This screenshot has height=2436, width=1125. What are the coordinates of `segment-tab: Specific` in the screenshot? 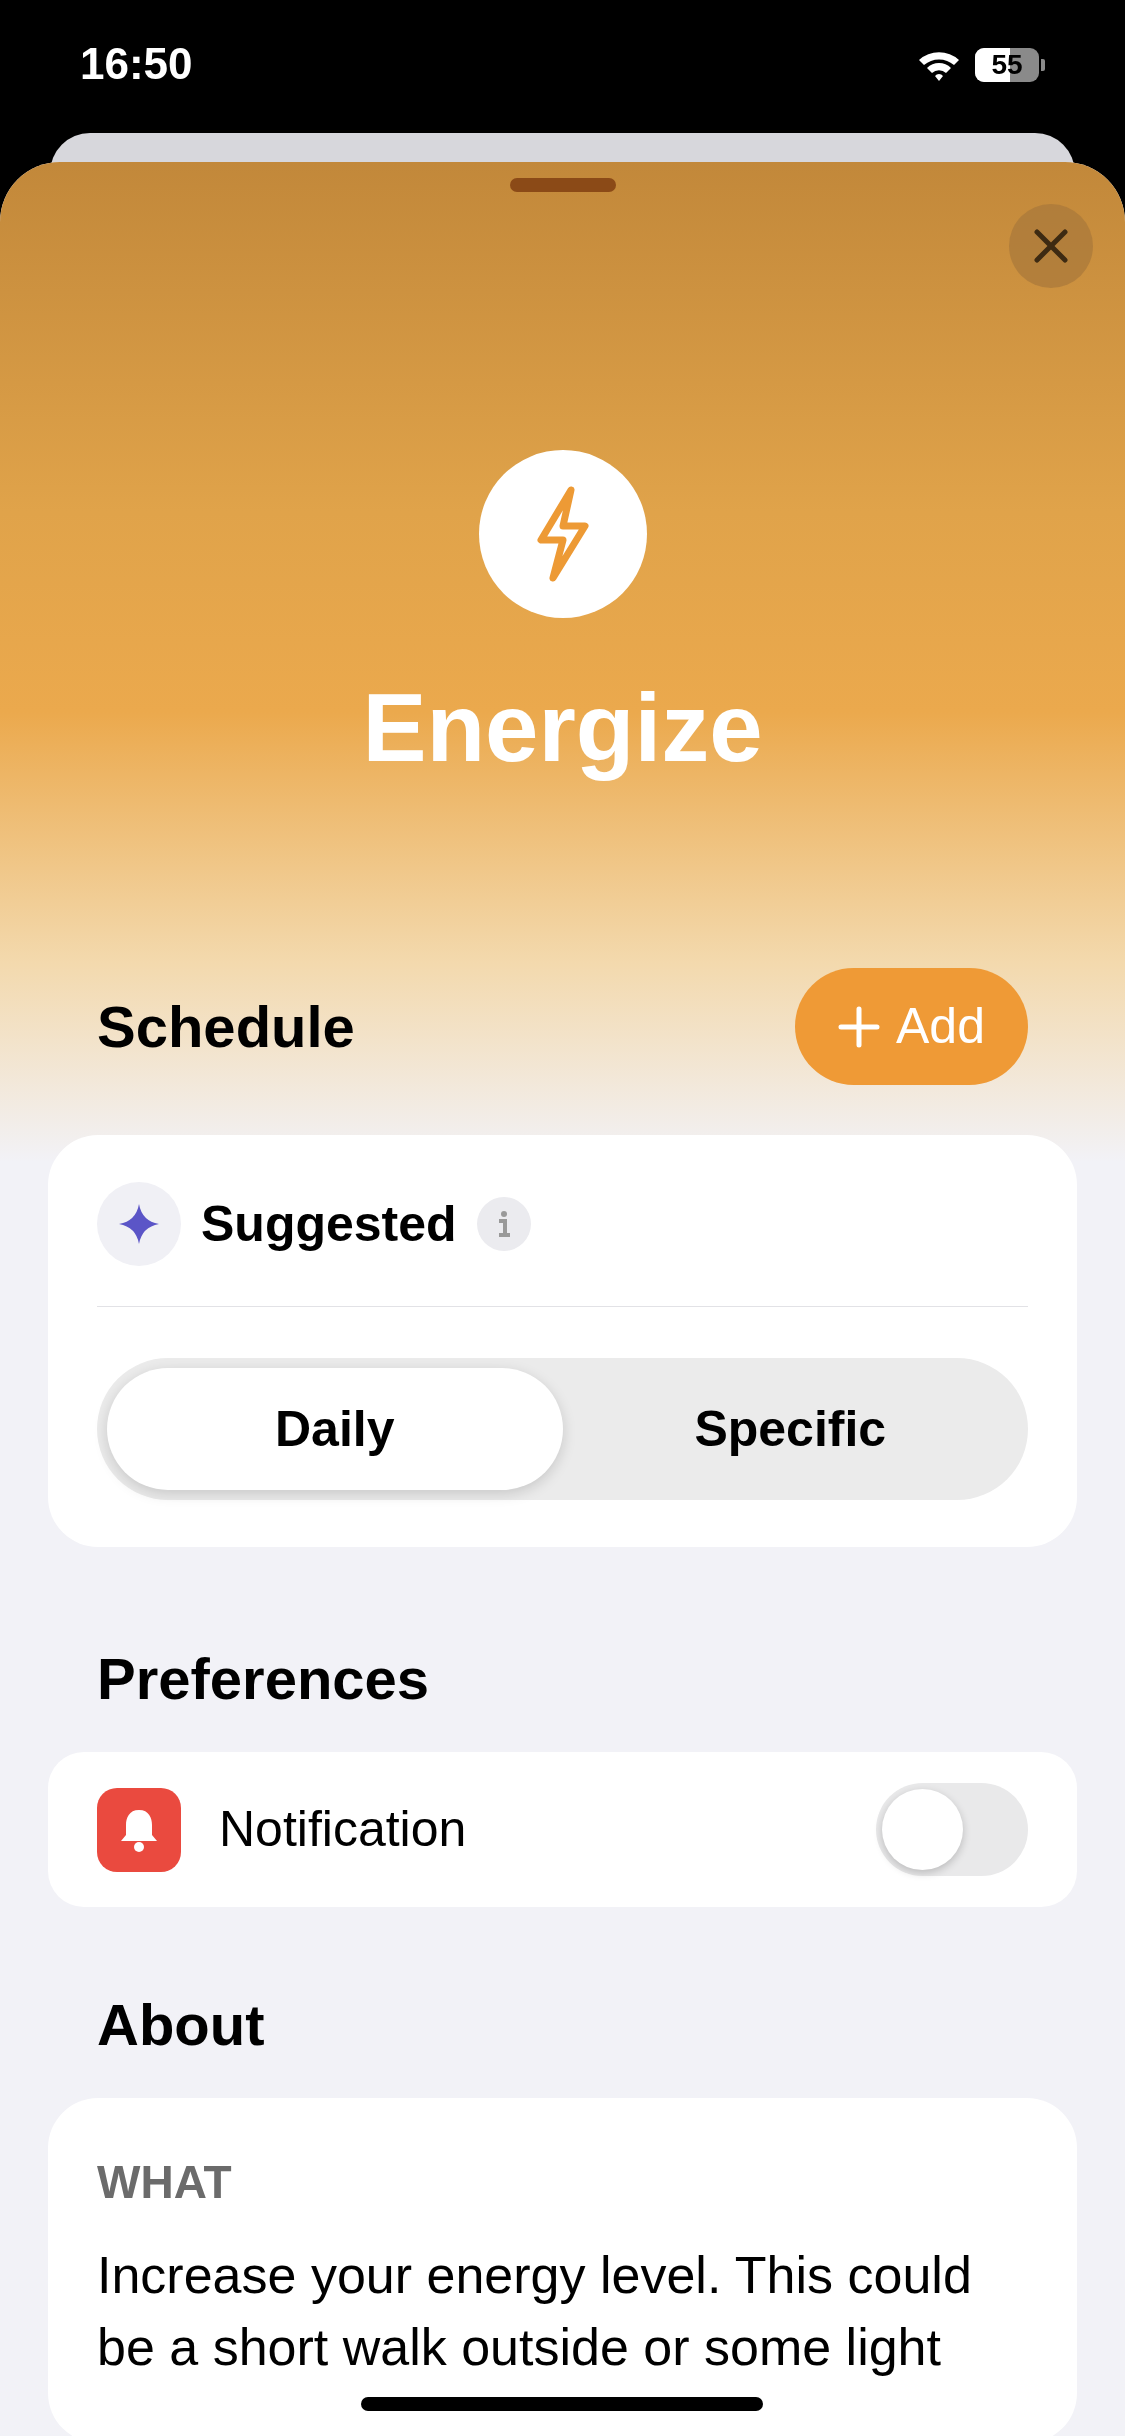 It's located at (790, 1429).